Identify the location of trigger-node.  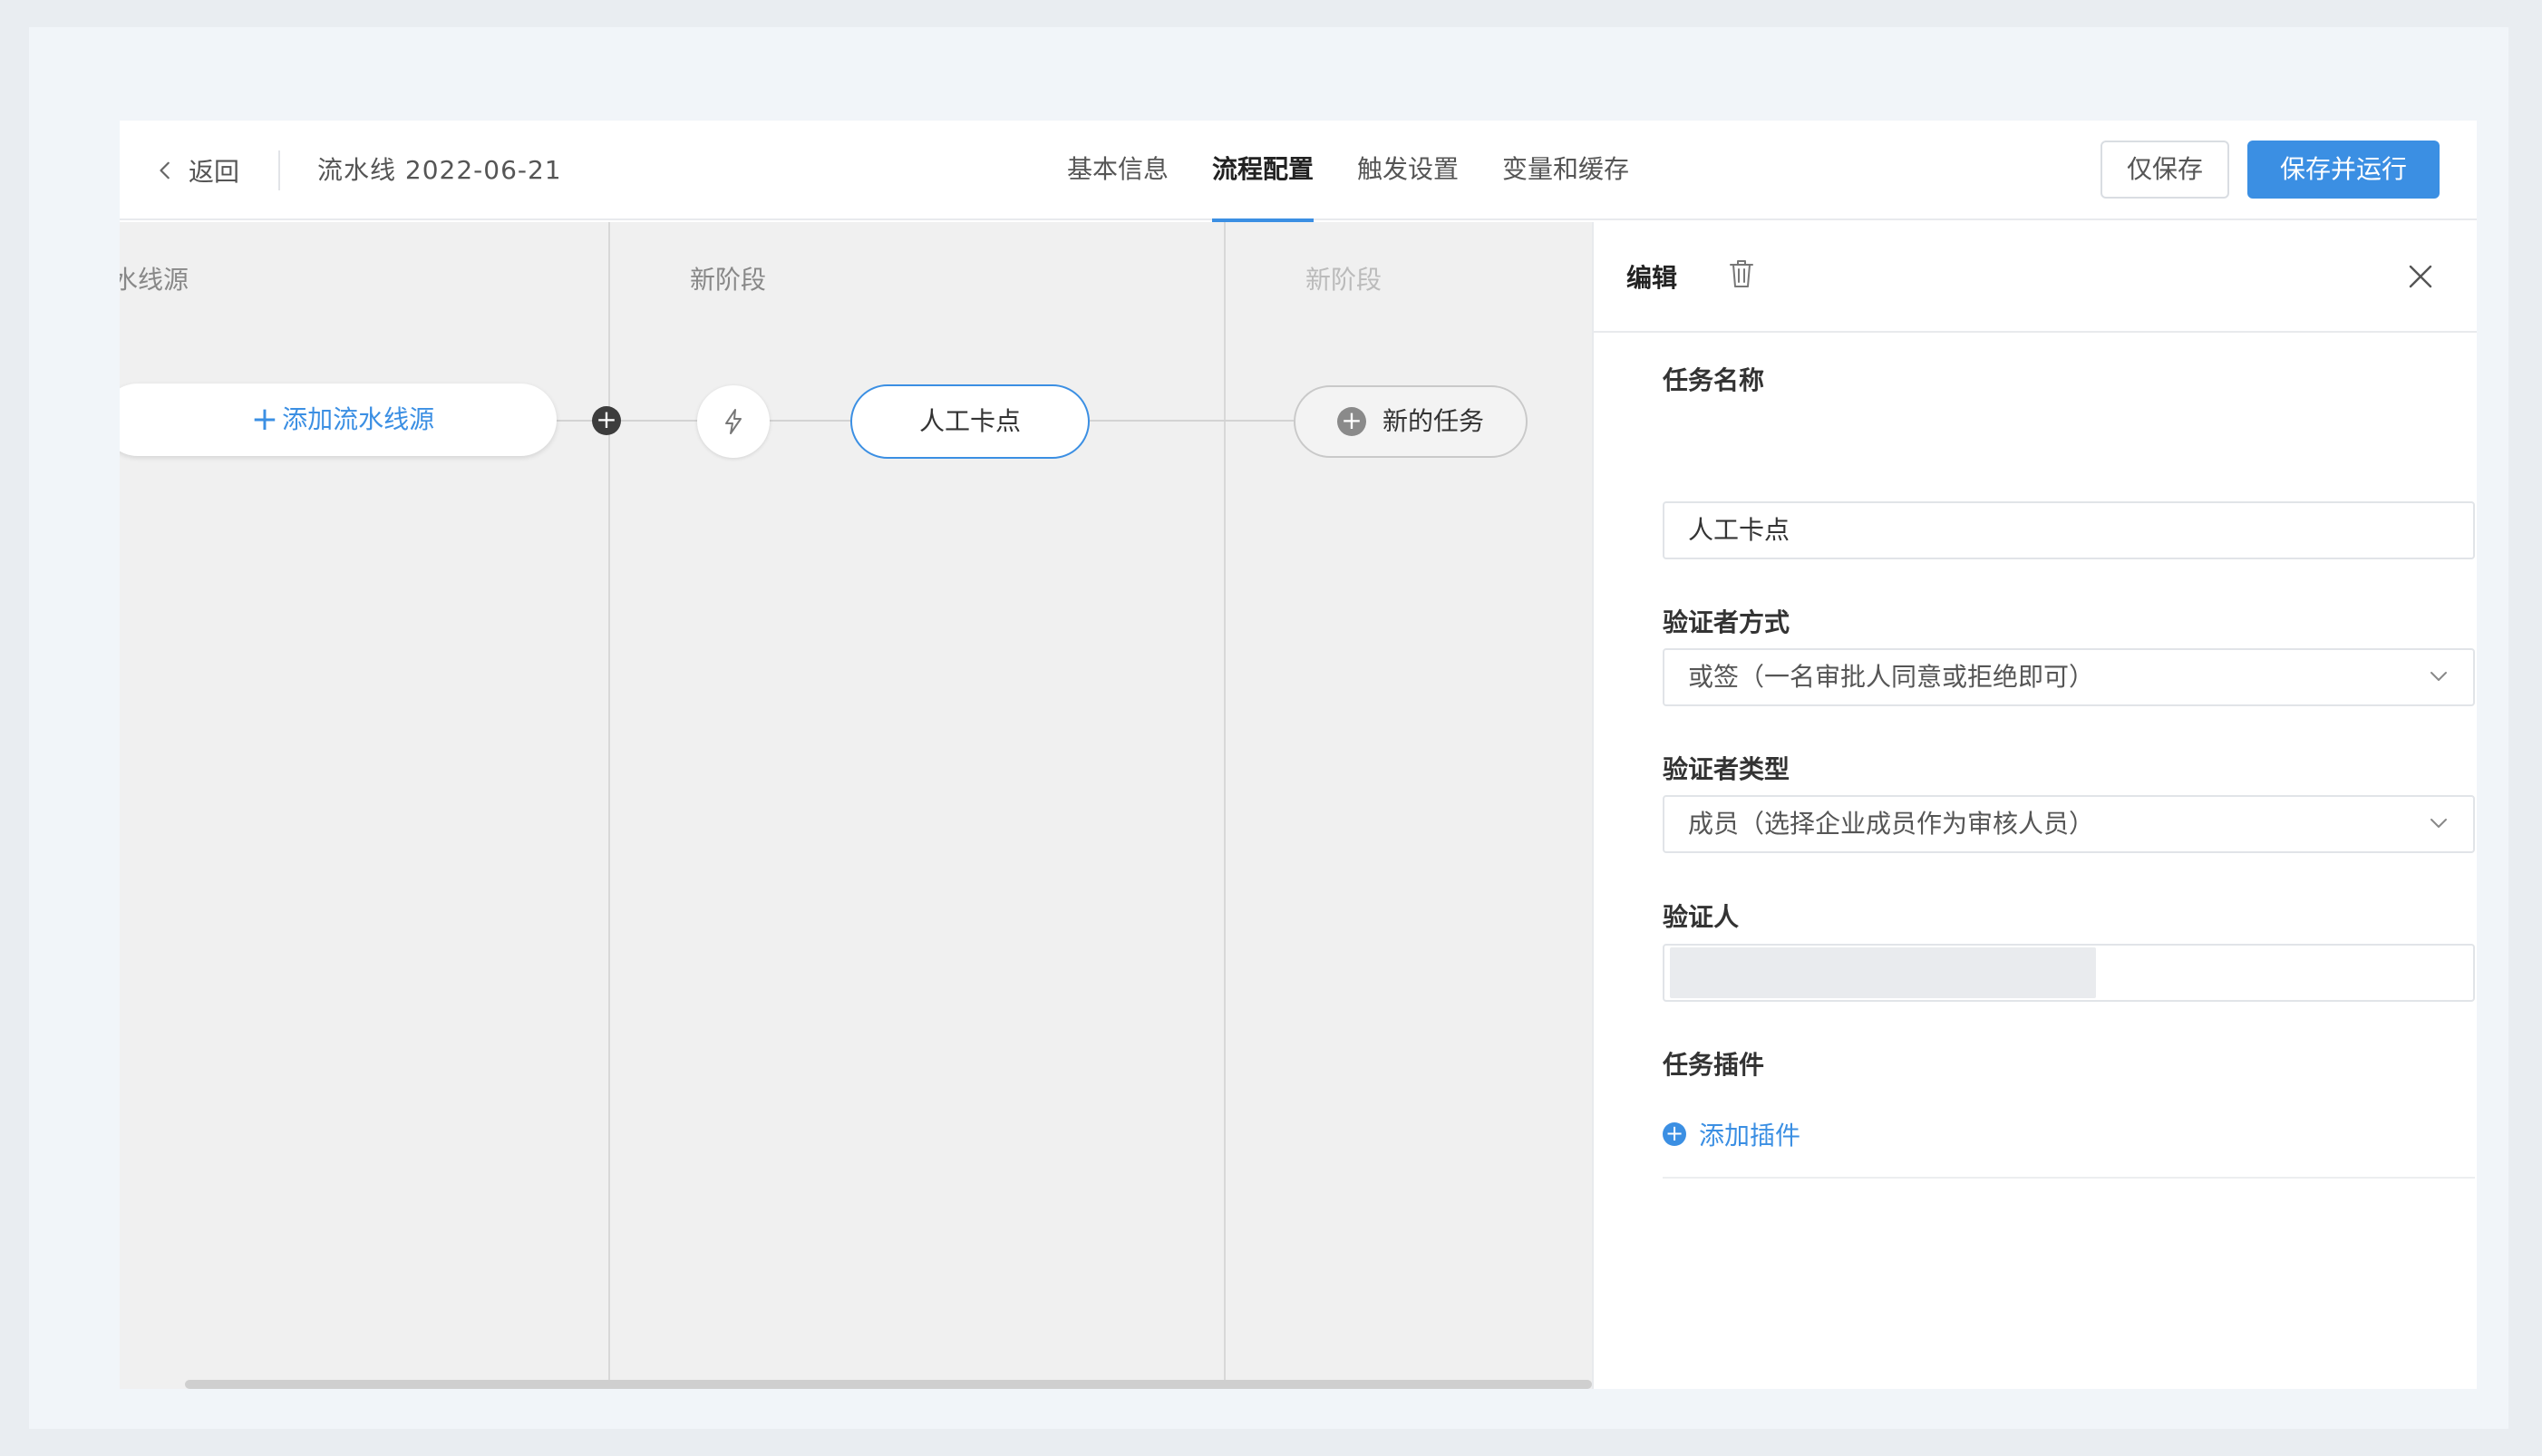
(733, 421).